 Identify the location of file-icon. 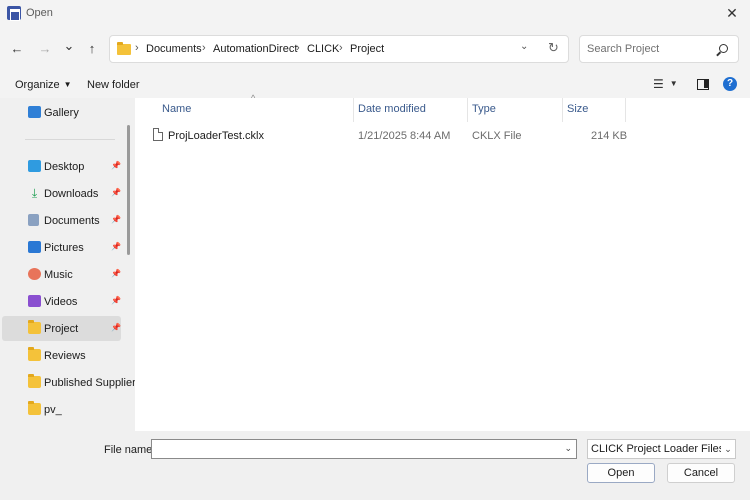
(158, 134).